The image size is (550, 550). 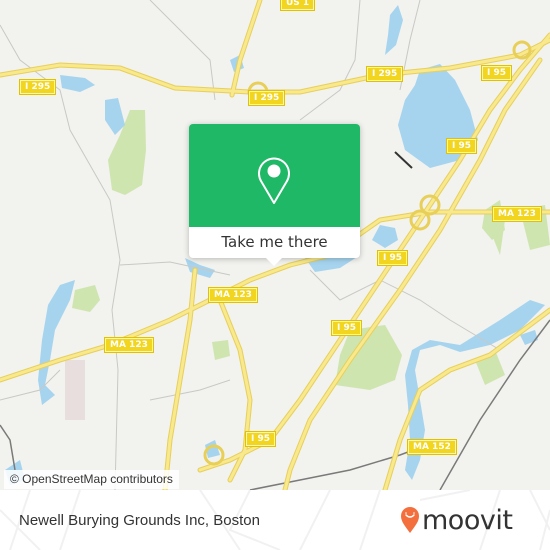 I want to click on popup-pointer, so click(x=274, y=262).